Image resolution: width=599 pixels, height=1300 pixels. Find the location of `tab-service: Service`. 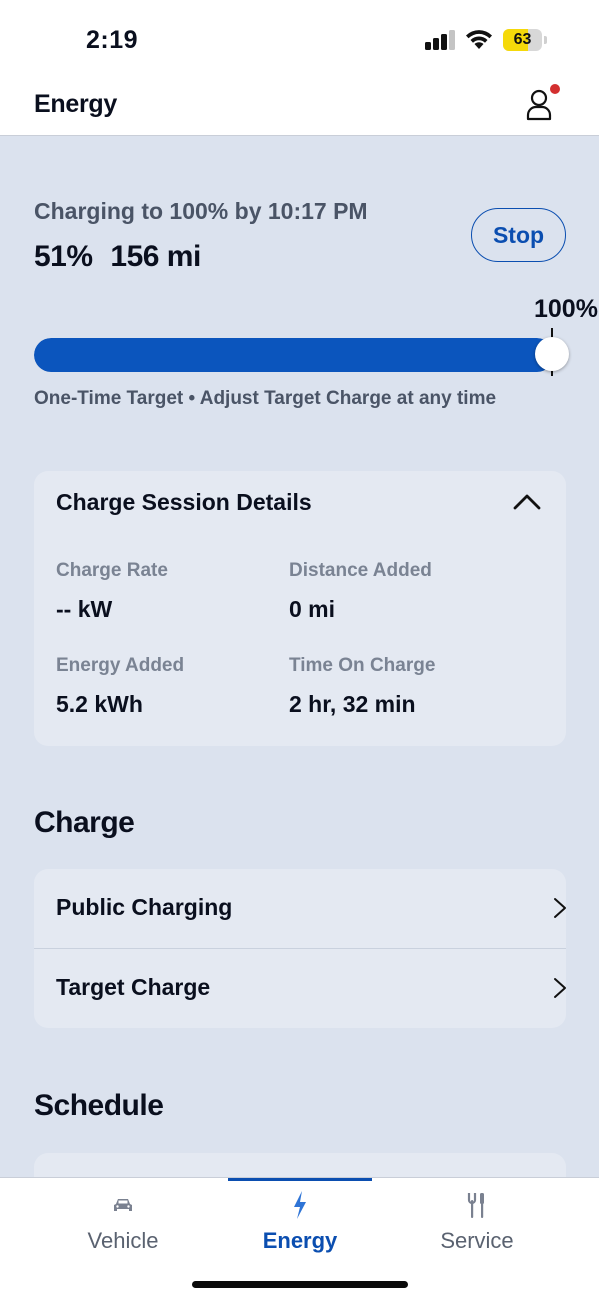

tab-service: Service is located at coordinates (477, 1223).